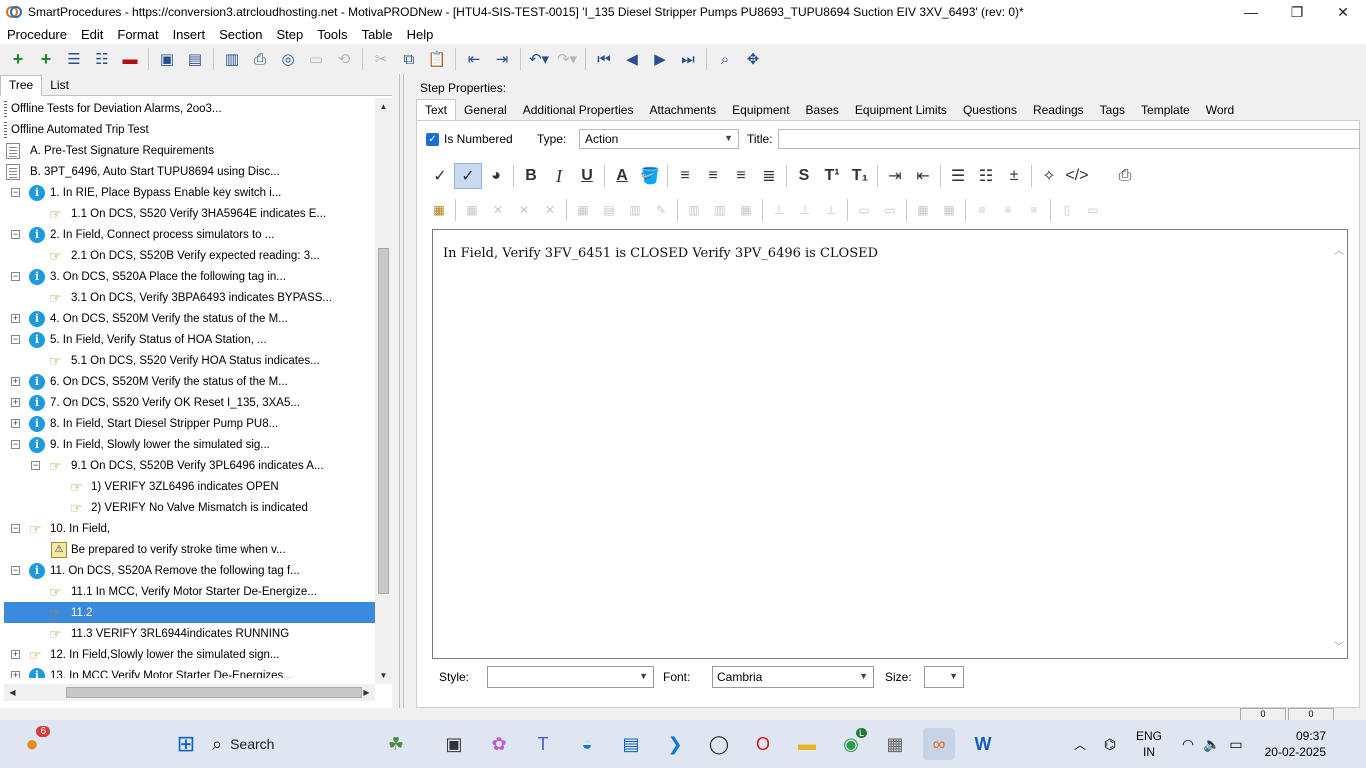 The width and height of the screenshot is (1366, 768). What do you see at coordinates (587, 176) in the screenshot?
I see `underline-button: U` at bounding box center [587, 176].